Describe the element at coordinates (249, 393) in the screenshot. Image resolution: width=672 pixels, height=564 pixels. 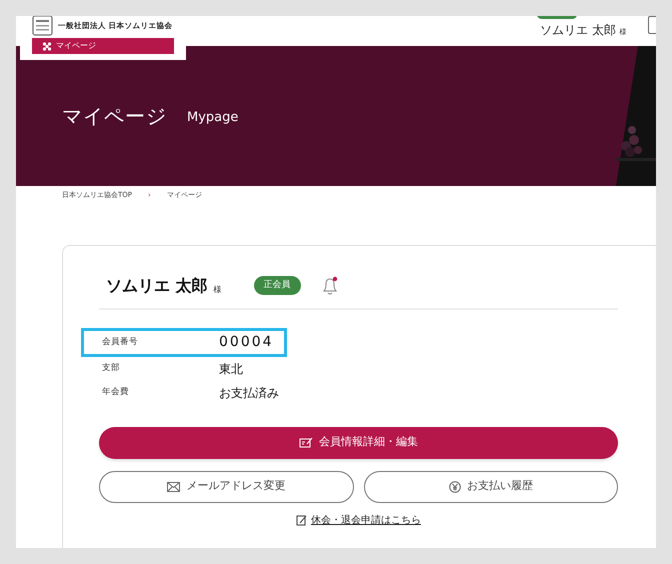
I see `field-value: お支払済み` at that location.